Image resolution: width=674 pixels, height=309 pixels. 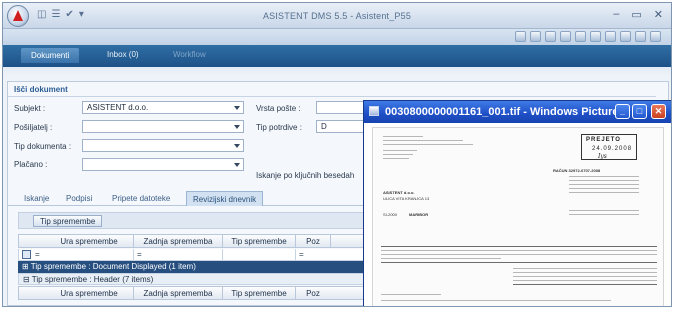 What do you see at coordinates (337, 56) in the screenshot?
I see `main-tab-bar: Dokumenti Inbox (0) Workflow` at bounding box center [337, 56].